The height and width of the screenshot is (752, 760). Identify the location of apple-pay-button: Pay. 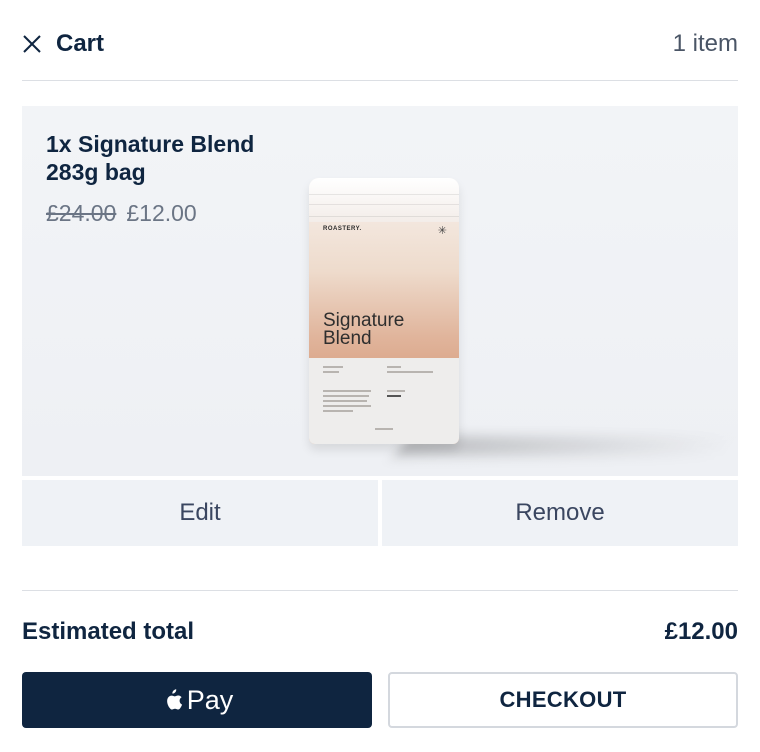
(197, 700).